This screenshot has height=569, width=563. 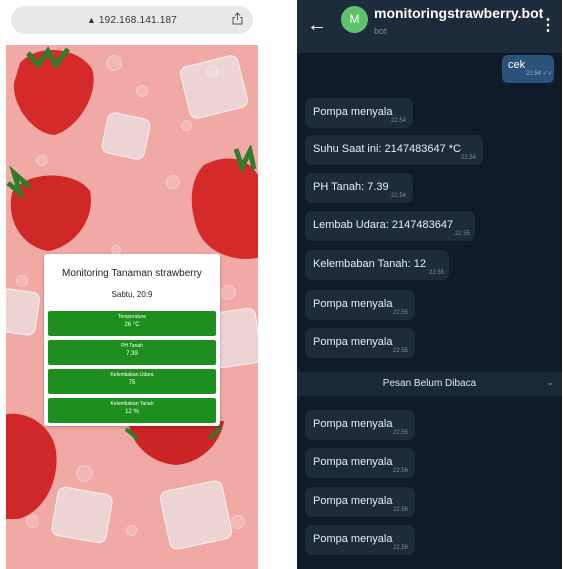 What do you see at coordinates (132, 273) in the screenshot?
I see `card-title: Monitoring Tanaman strawberry` at bounding box center [132, 273].